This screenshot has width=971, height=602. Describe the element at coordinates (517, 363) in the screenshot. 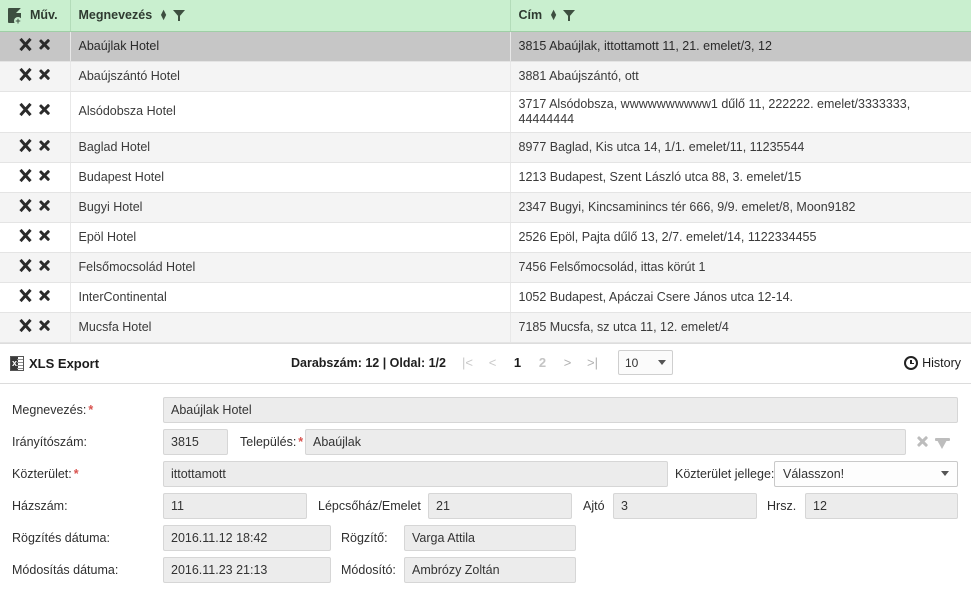

I see `pagination-page-1: 1` at that location.